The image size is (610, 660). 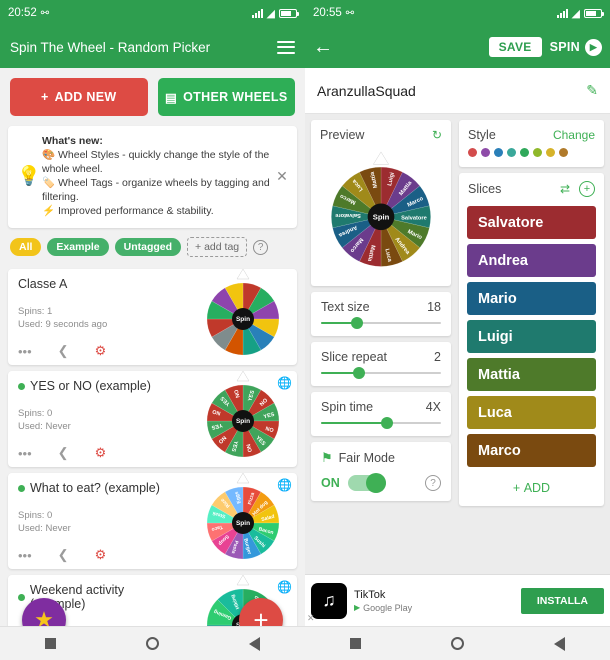 What do you see at coordinates (515, 47) in the screenshot?
I see `save-button: SAVE` at bounding box center [515, 47].